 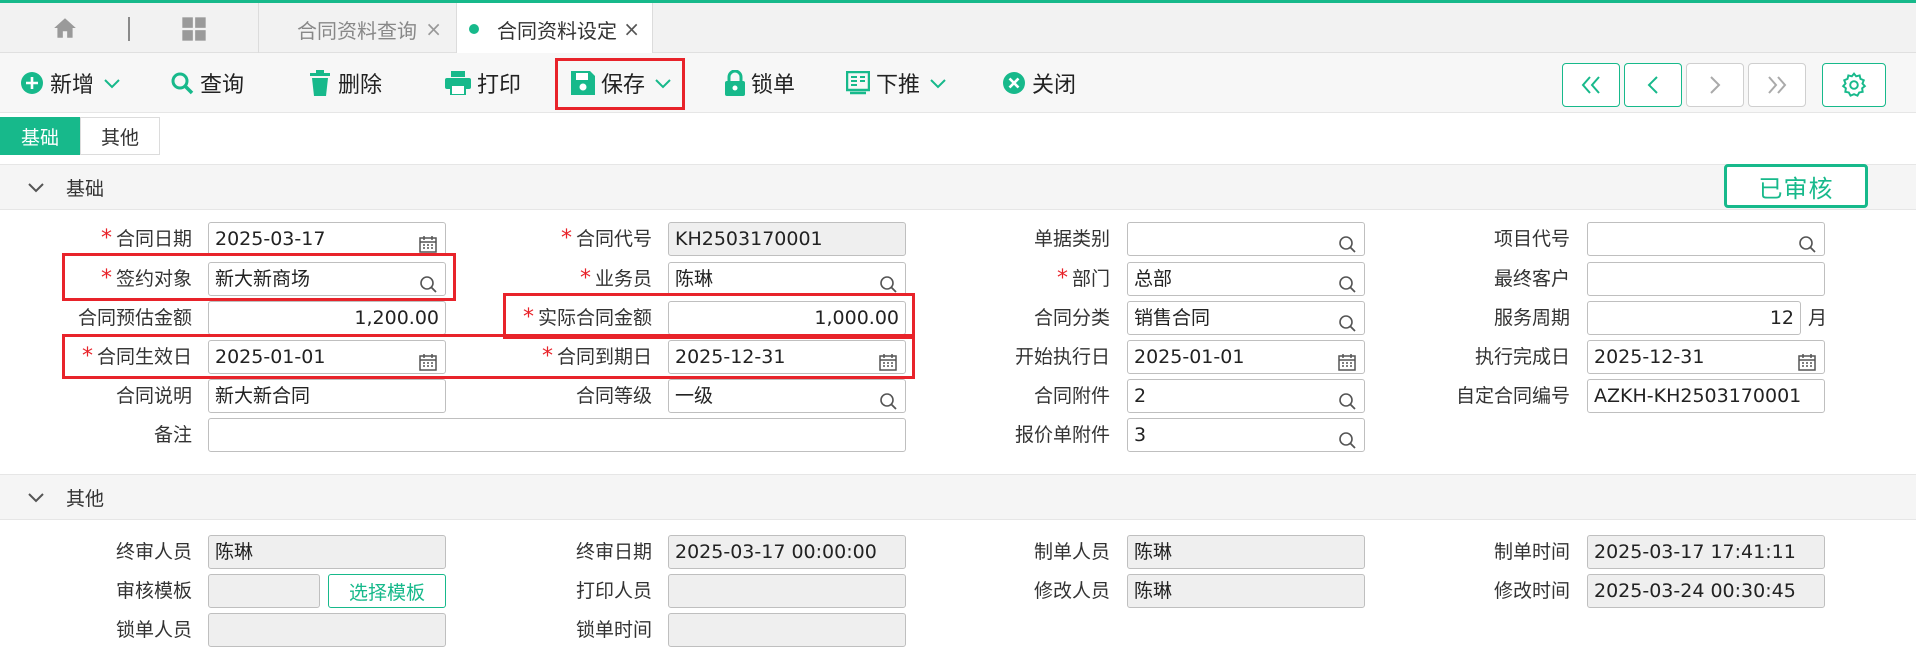 What do you see at coordinates (1653, 85) in the screenshot?
I see `prev-record-button` at bounding box center [1653, 85].